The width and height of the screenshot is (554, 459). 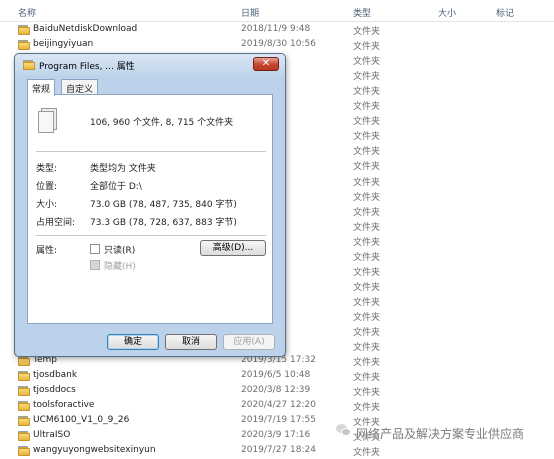 I want to click on column-header-type: 类型, so click(x=362, y=12).